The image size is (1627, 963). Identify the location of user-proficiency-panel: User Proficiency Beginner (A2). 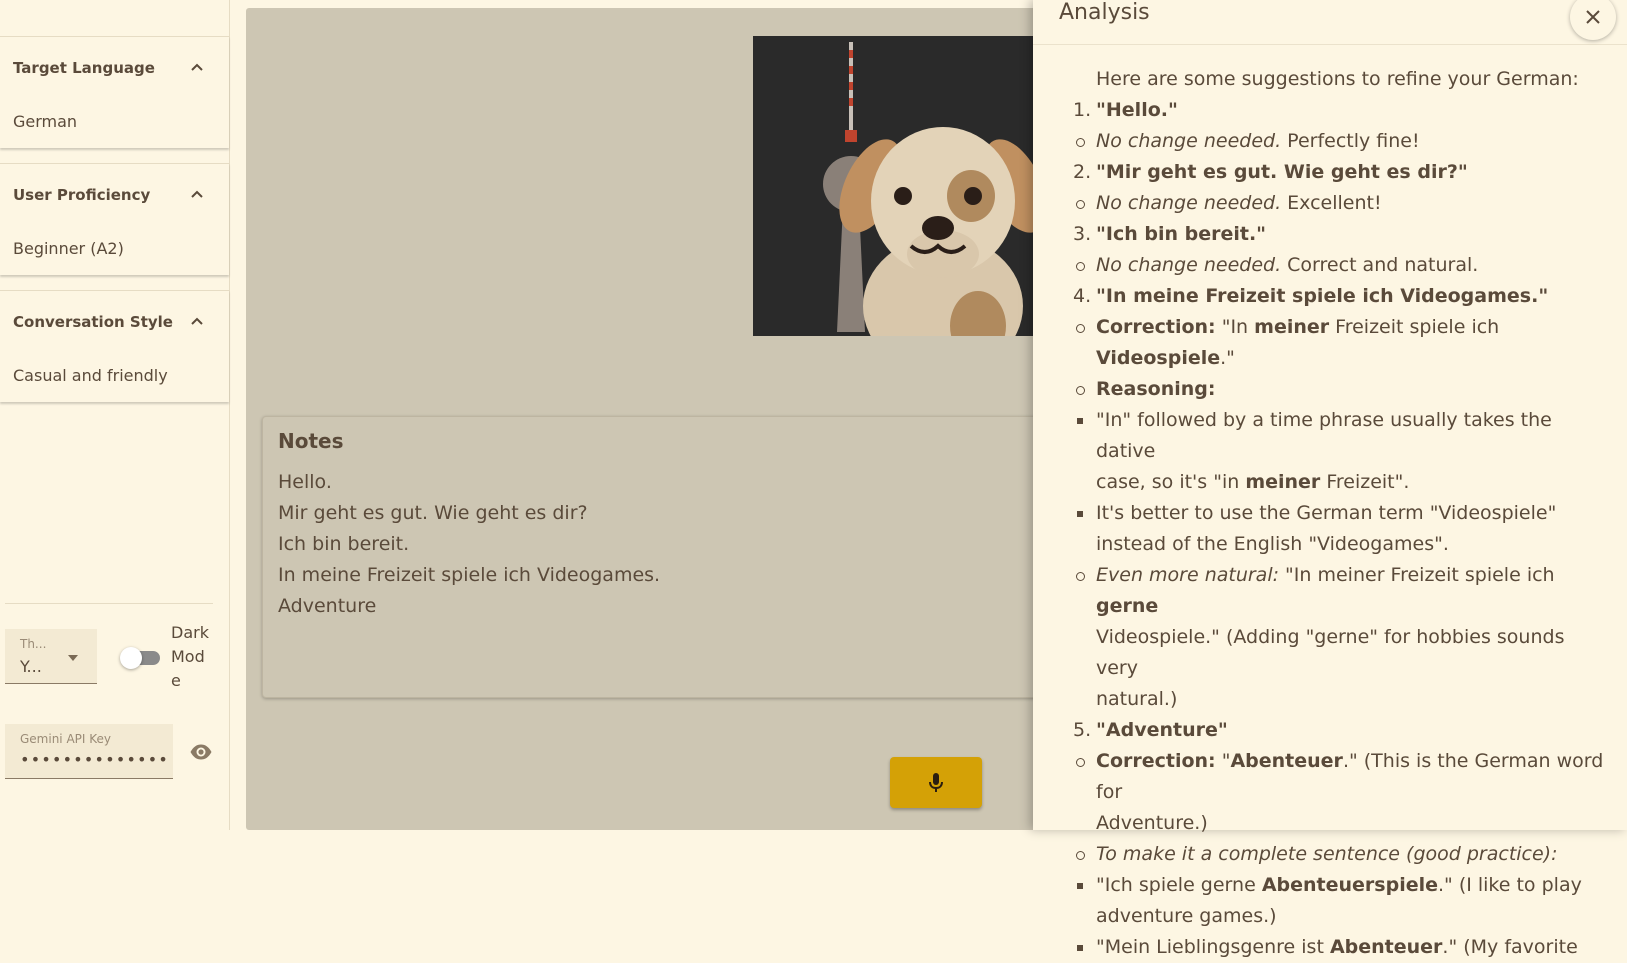
(114, 219).